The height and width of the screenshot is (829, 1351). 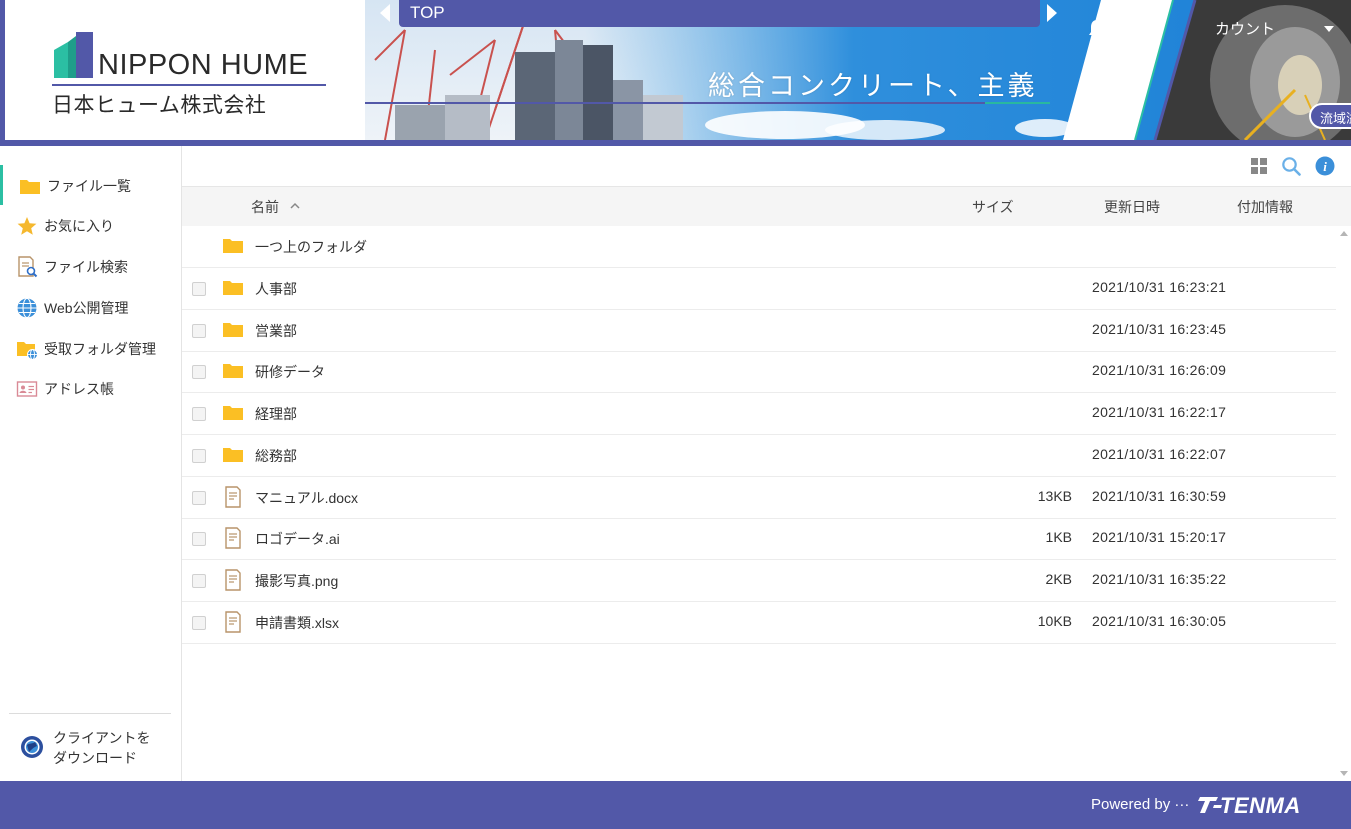 What do you see at coordinates (1159, 287) in the screenshot?
I see `file-updated: 2021/10/31 16:23:21` at bounding box center [1159, 287].